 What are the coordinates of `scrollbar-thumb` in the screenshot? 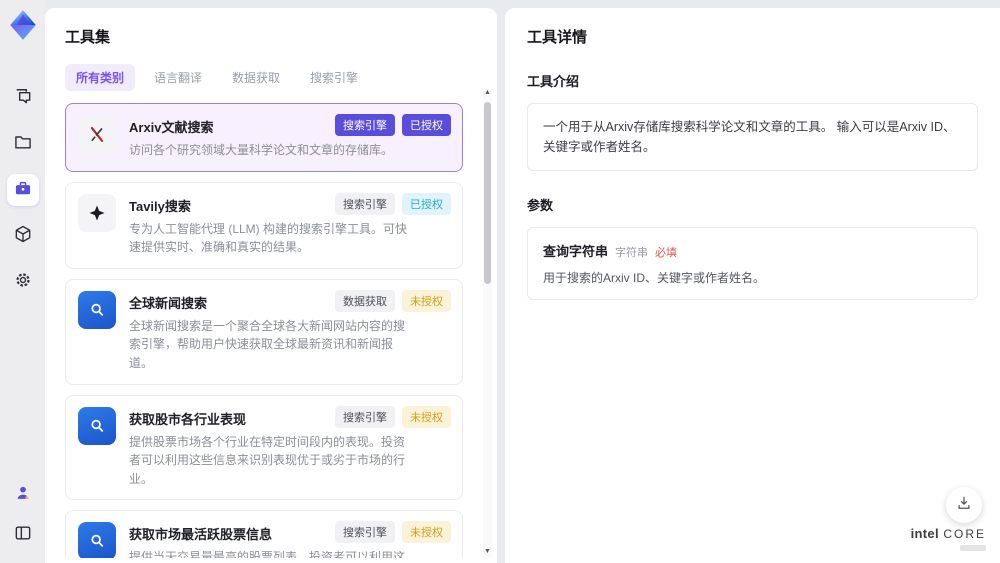 It's located at (487, 193).